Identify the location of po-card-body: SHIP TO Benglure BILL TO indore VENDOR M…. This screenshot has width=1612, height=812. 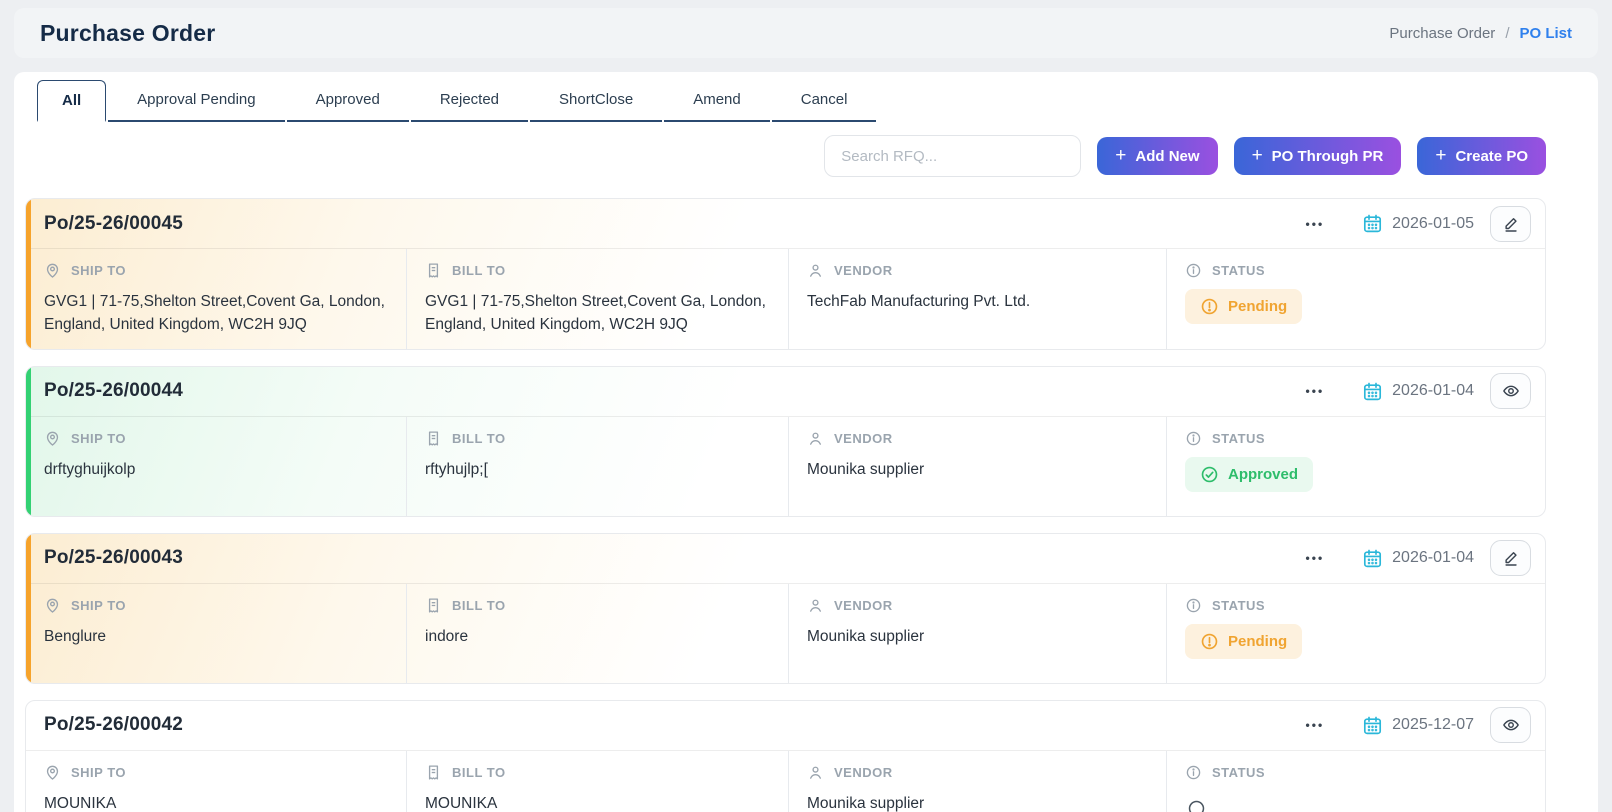
(785, 633).